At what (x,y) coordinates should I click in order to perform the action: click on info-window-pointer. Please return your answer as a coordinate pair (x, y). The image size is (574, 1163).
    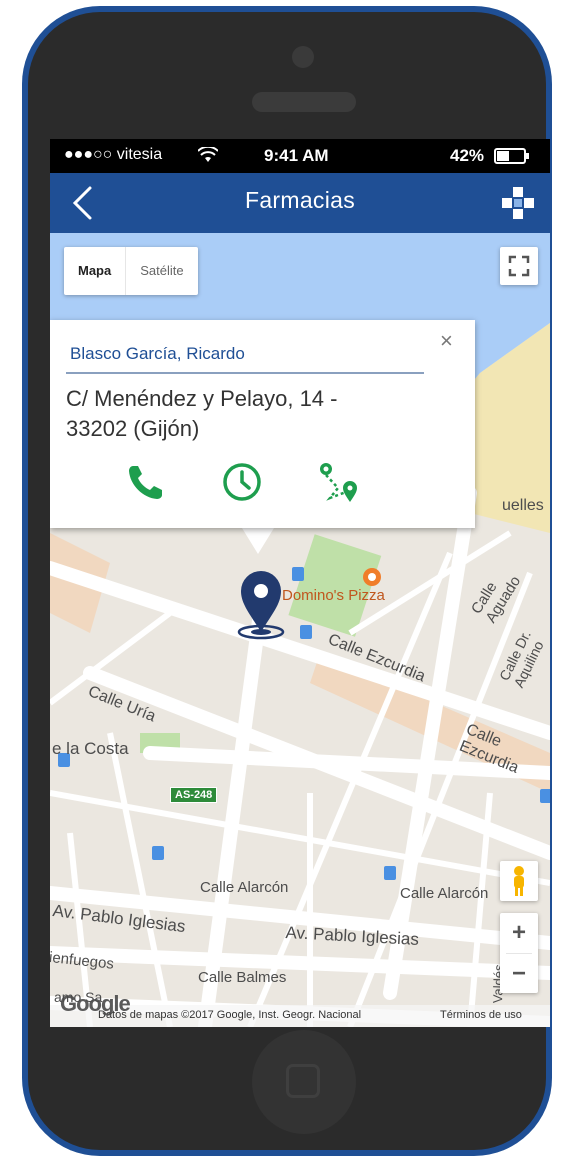
    Looking at the image, I should click on (258, 541).